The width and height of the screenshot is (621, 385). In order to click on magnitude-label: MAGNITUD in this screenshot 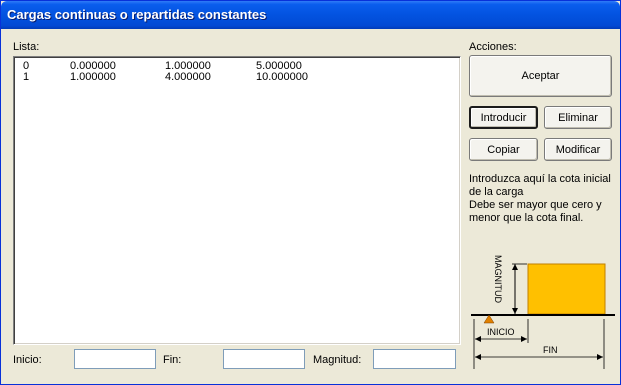, I will do `click(498, 279)`.